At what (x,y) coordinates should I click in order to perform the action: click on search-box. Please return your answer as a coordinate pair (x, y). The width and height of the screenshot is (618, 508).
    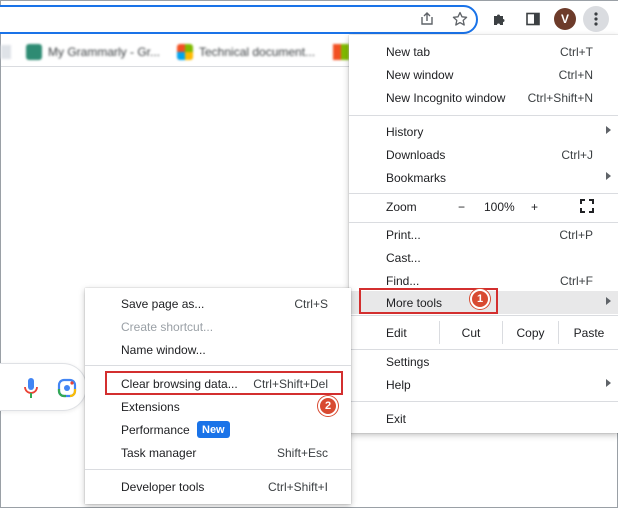
    Looking at the image, I should click on (43, 387).